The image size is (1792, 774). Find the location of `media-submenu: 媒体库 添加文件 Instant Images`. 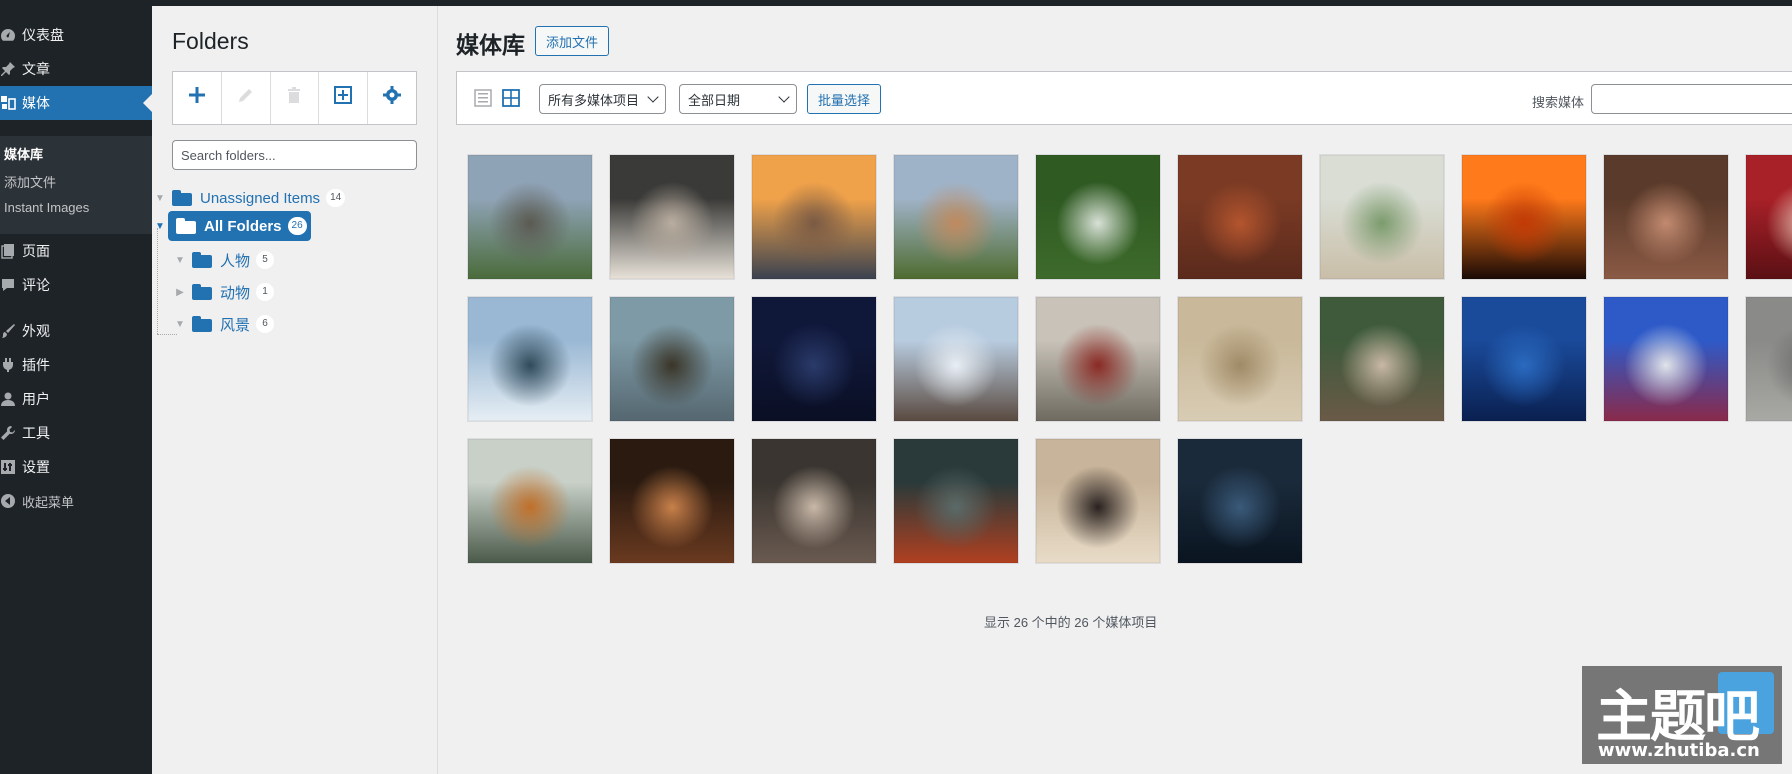

media-submenu: 媒体库 添加文件 Instant Images is located at coordinates (76, 185).